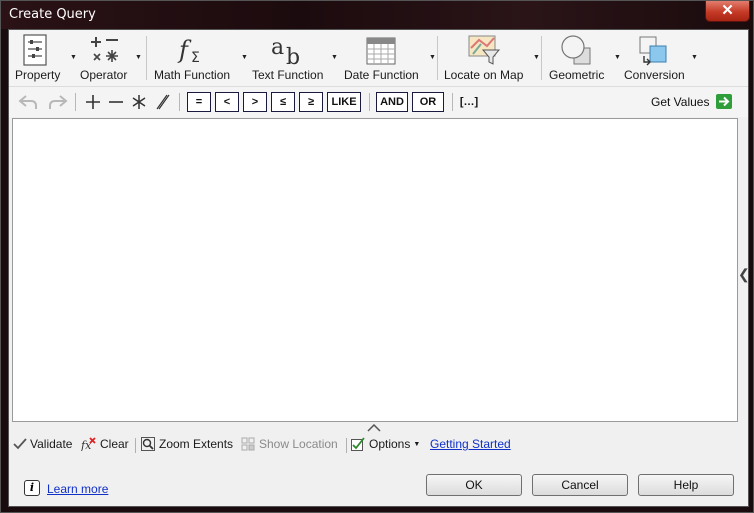 The image size is (754, 513). I want to click on svg-text: fx, so click(86, 445).